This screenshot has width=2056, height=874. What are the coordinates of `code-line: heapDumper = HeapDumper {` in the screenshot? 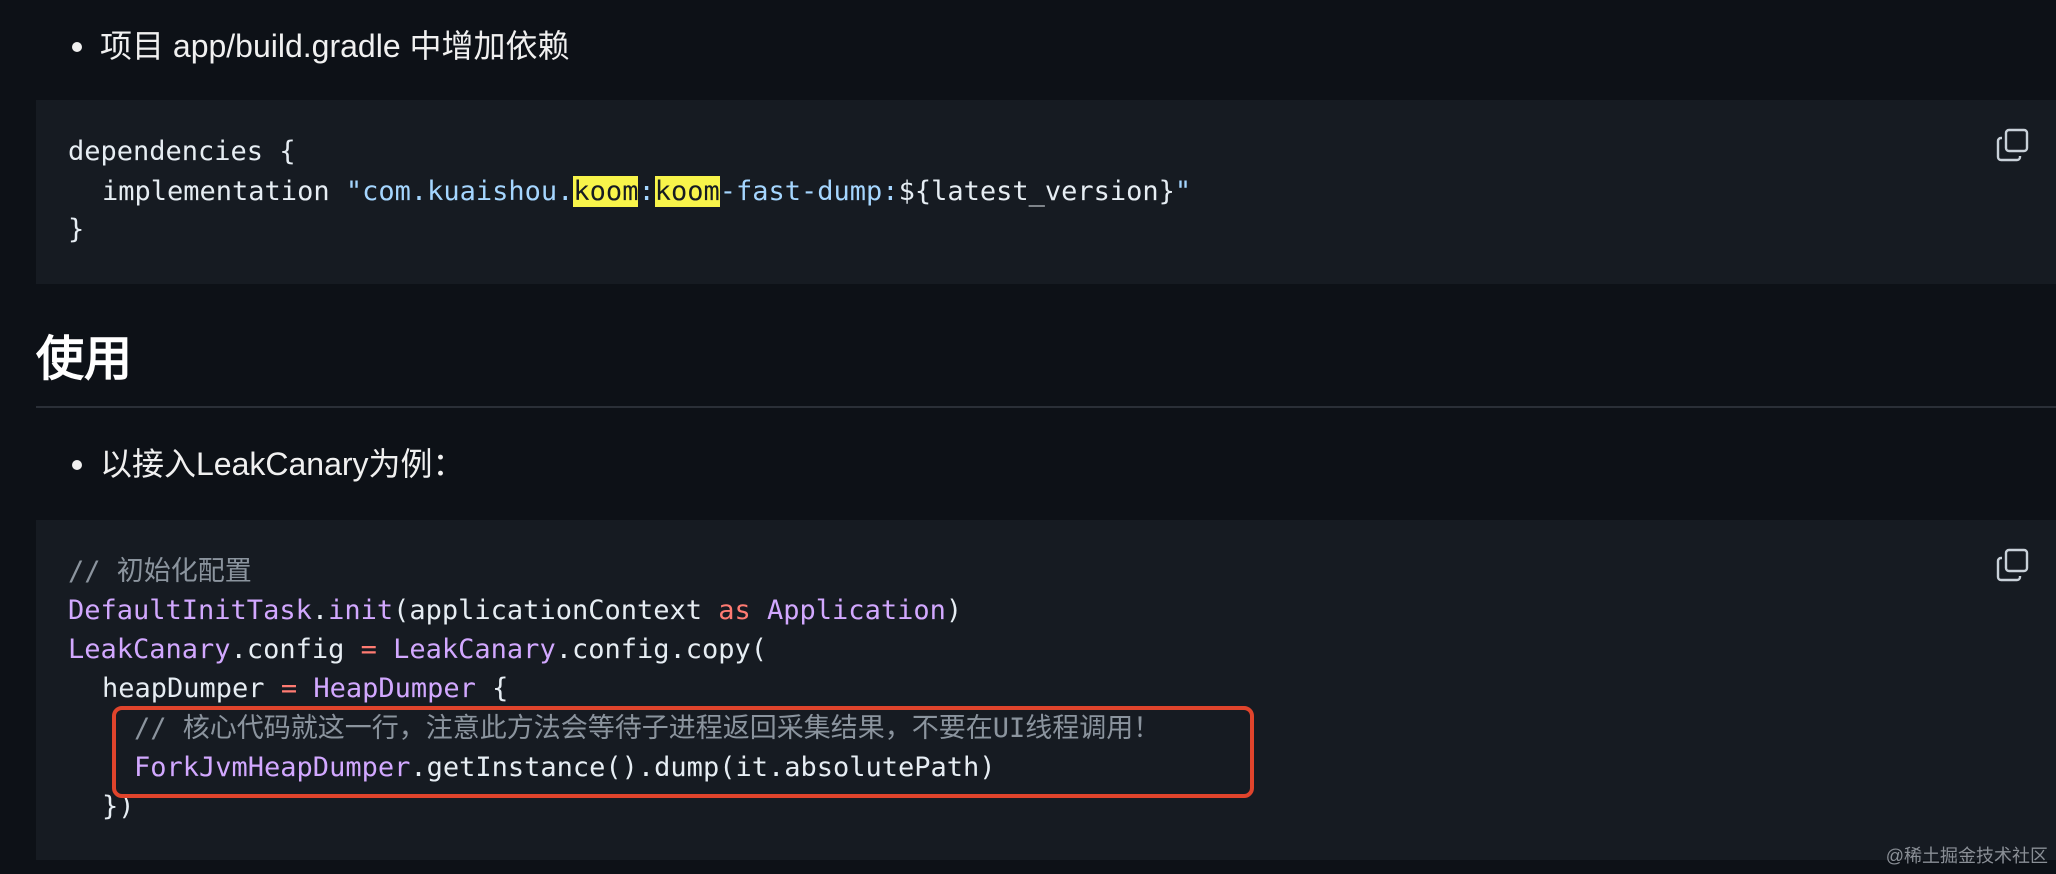 It's located at (305, 689).